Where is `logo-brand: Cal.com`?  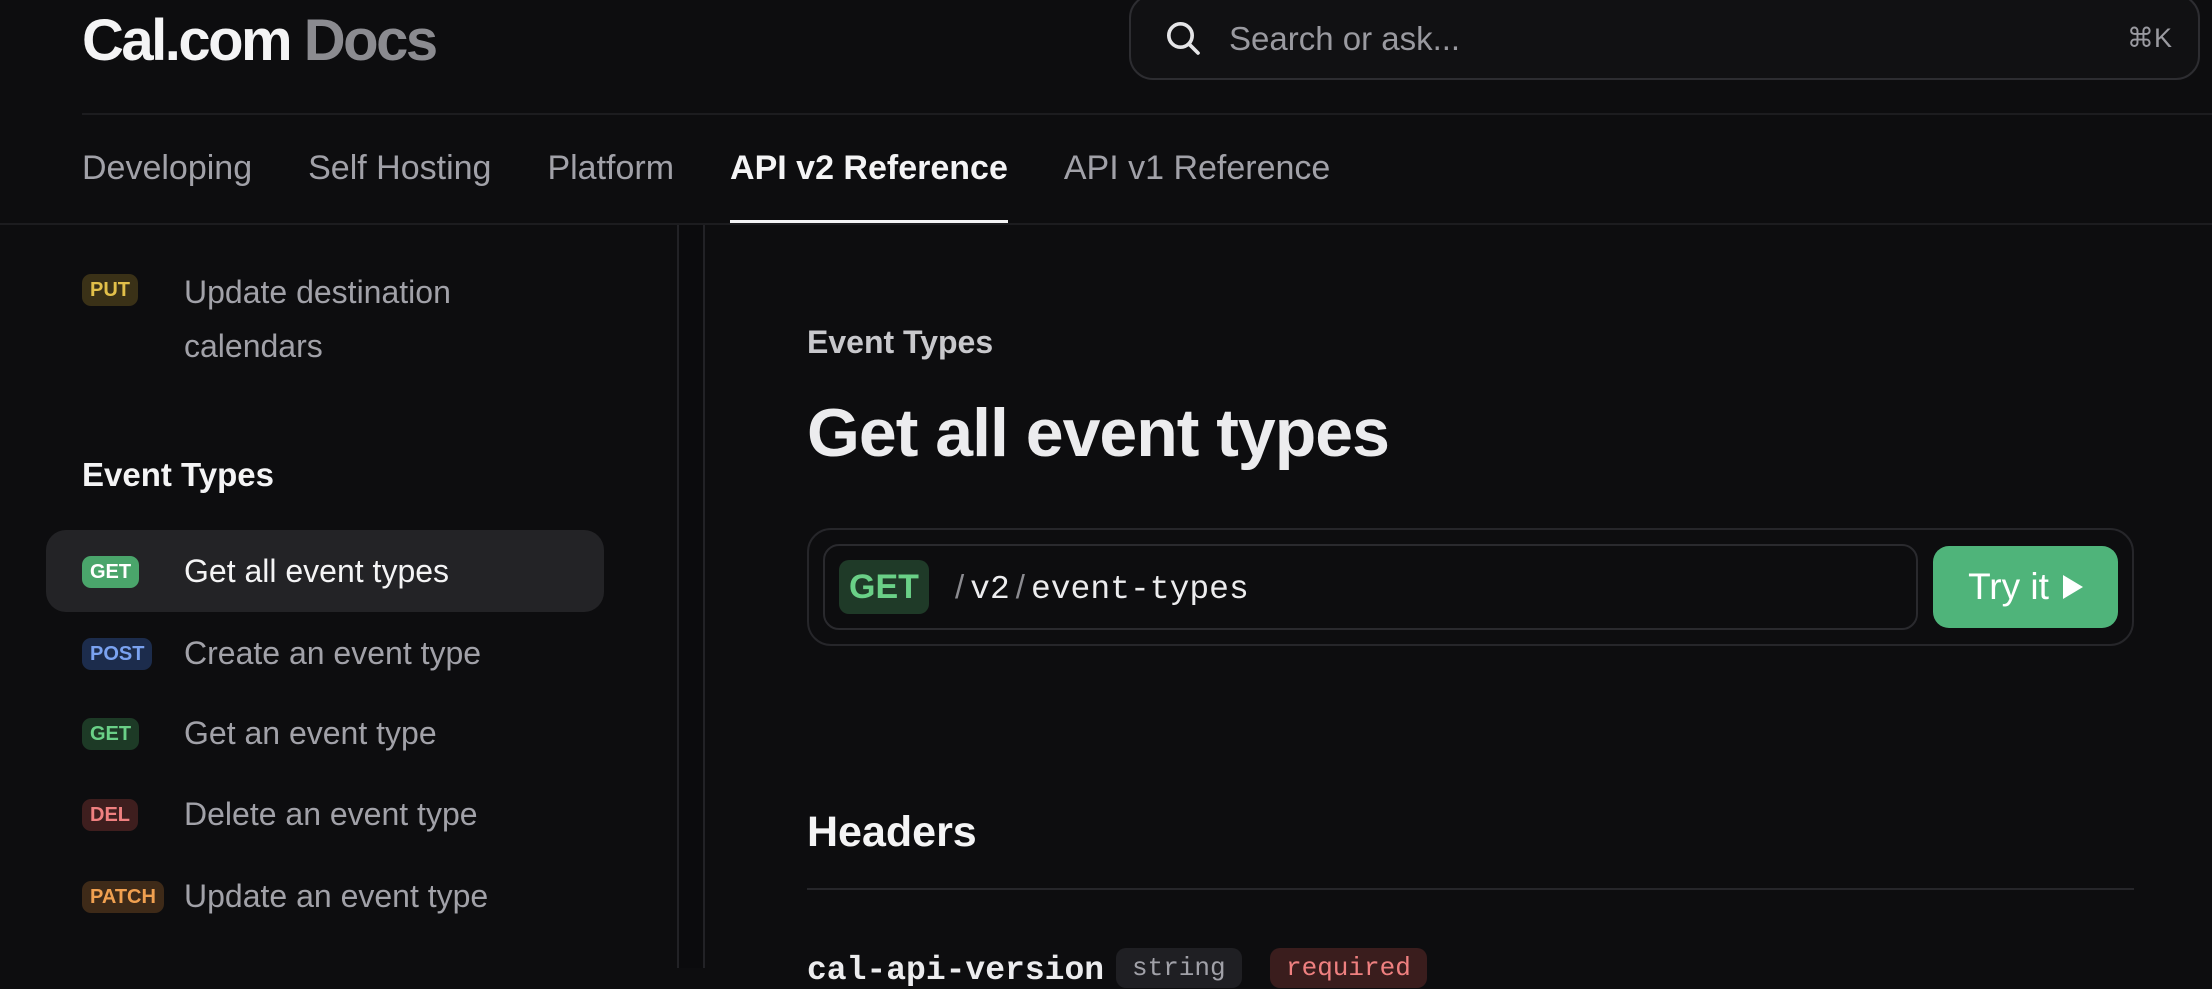
logo-brand: Cal.com is located at coordinates (187, 40).